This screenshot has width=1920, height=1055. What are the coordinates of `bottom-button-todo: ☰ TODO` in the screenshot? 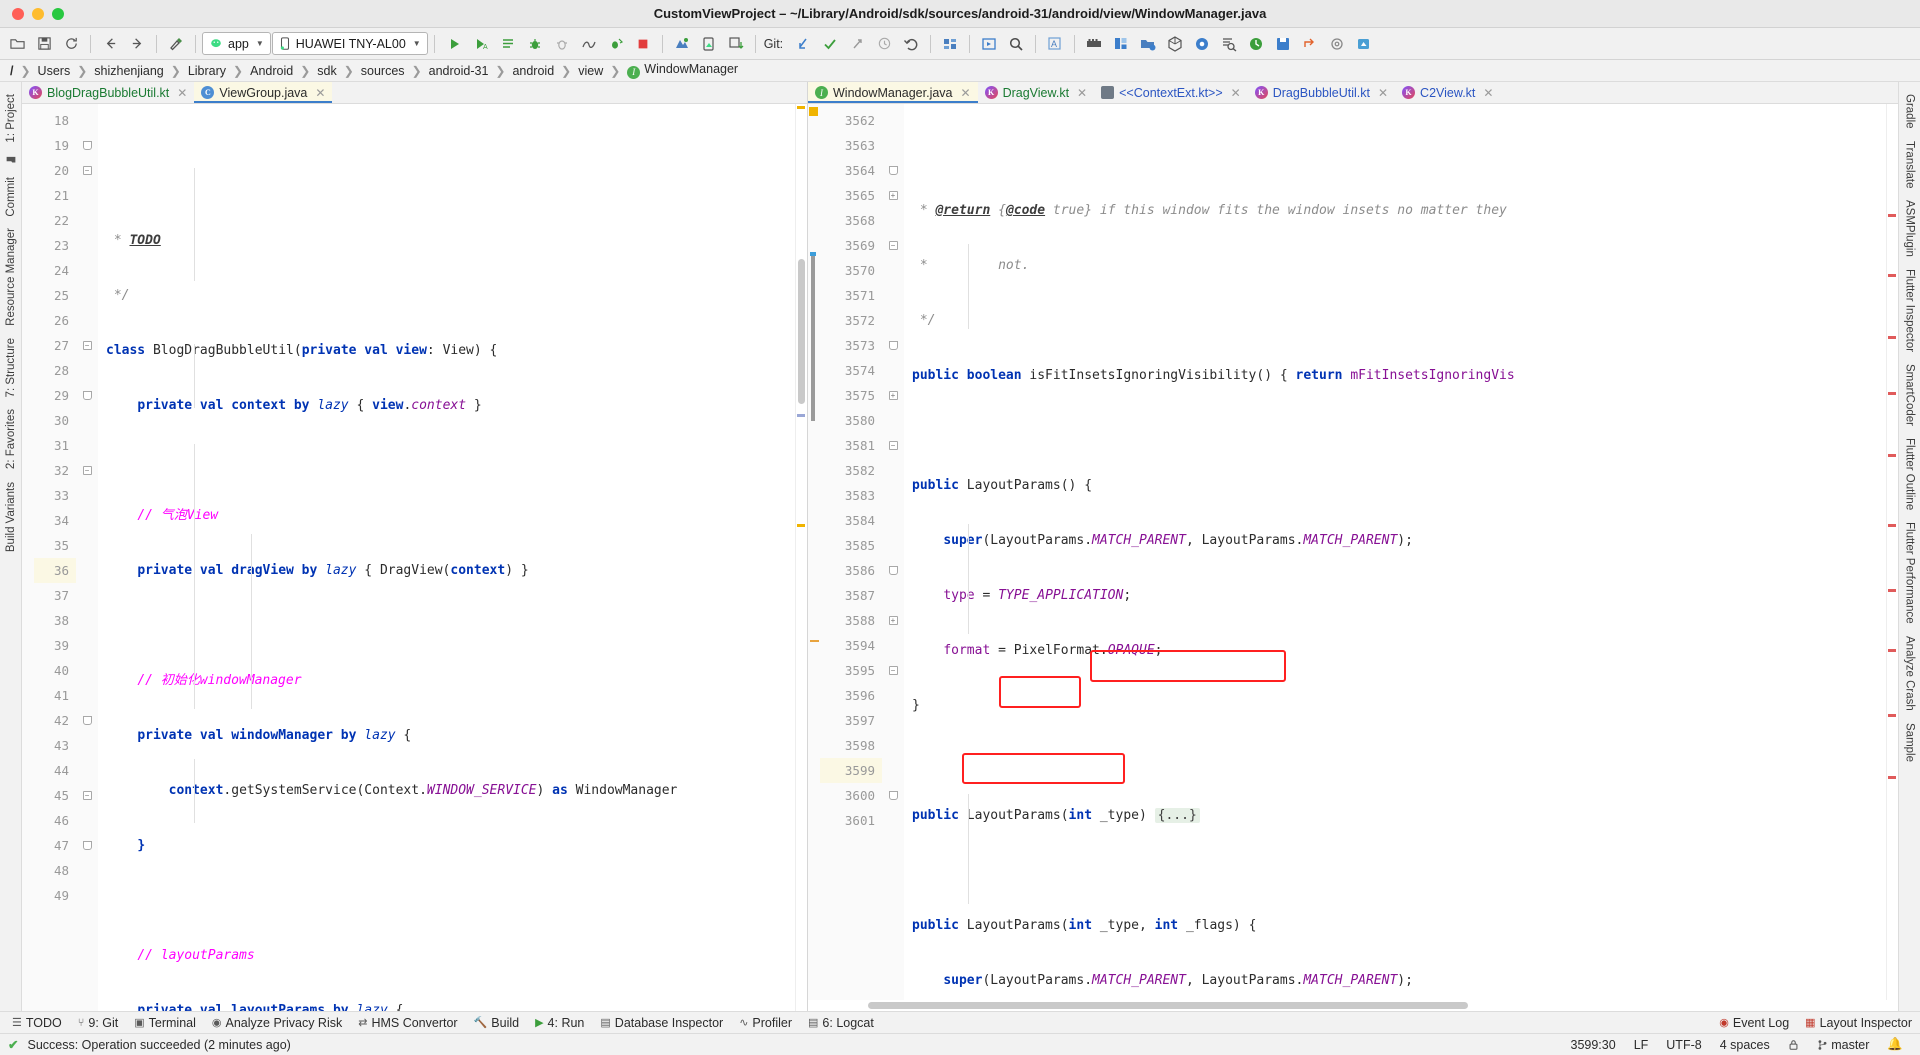 It's located at (37, 1023).